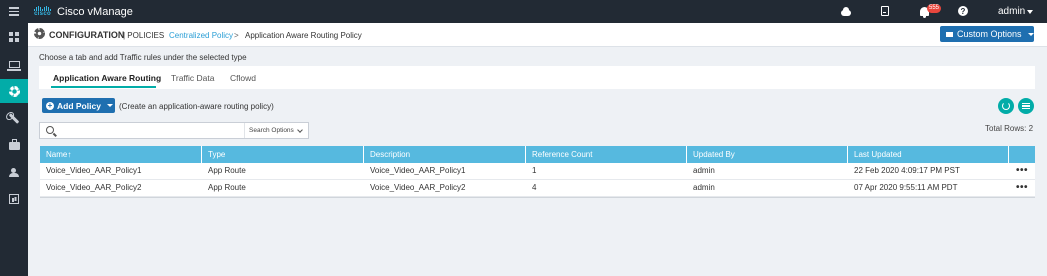 This screenshot has width=1047, height=276. I want to click on refresh-button, so click(1006, 106).